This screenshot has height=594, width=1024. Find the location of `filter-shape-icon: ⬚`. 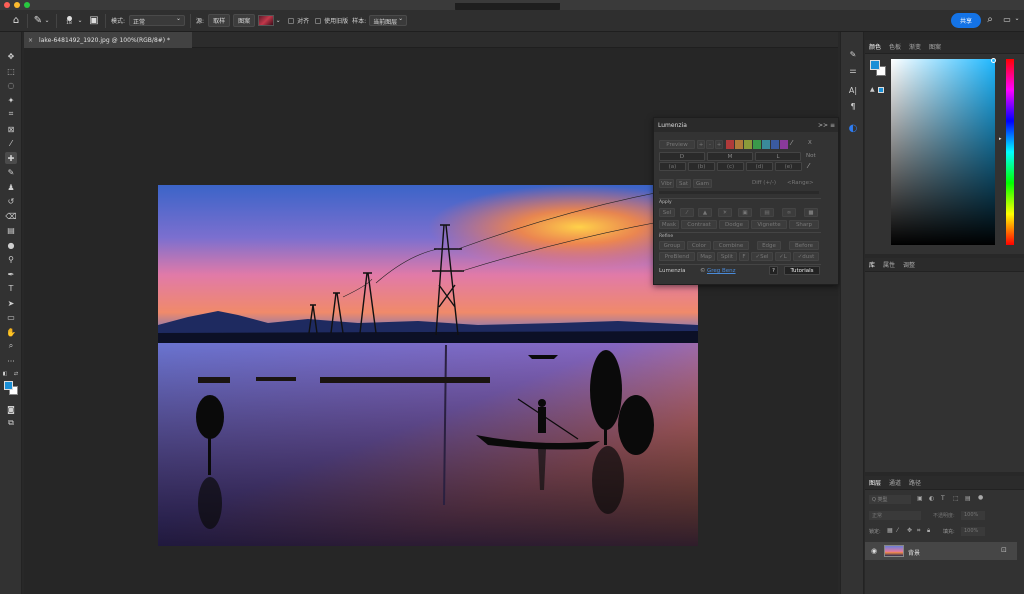

filter-shape-icon: ⬚ is located at coordinates (956, 498).